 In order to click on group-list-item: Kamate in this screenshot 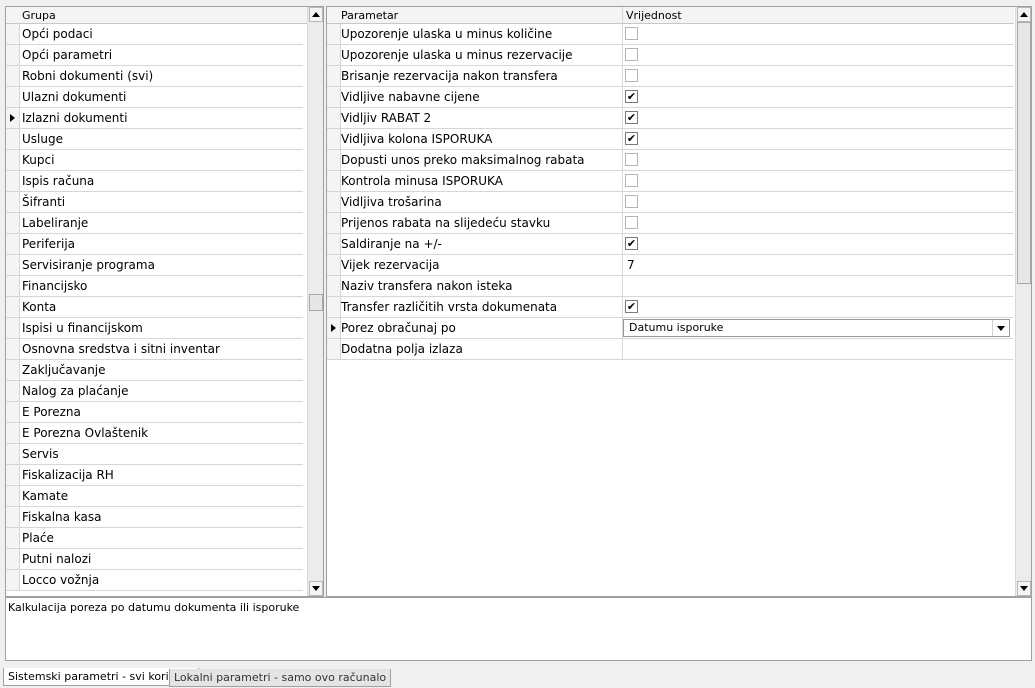, I will do `click(154, 496)`.